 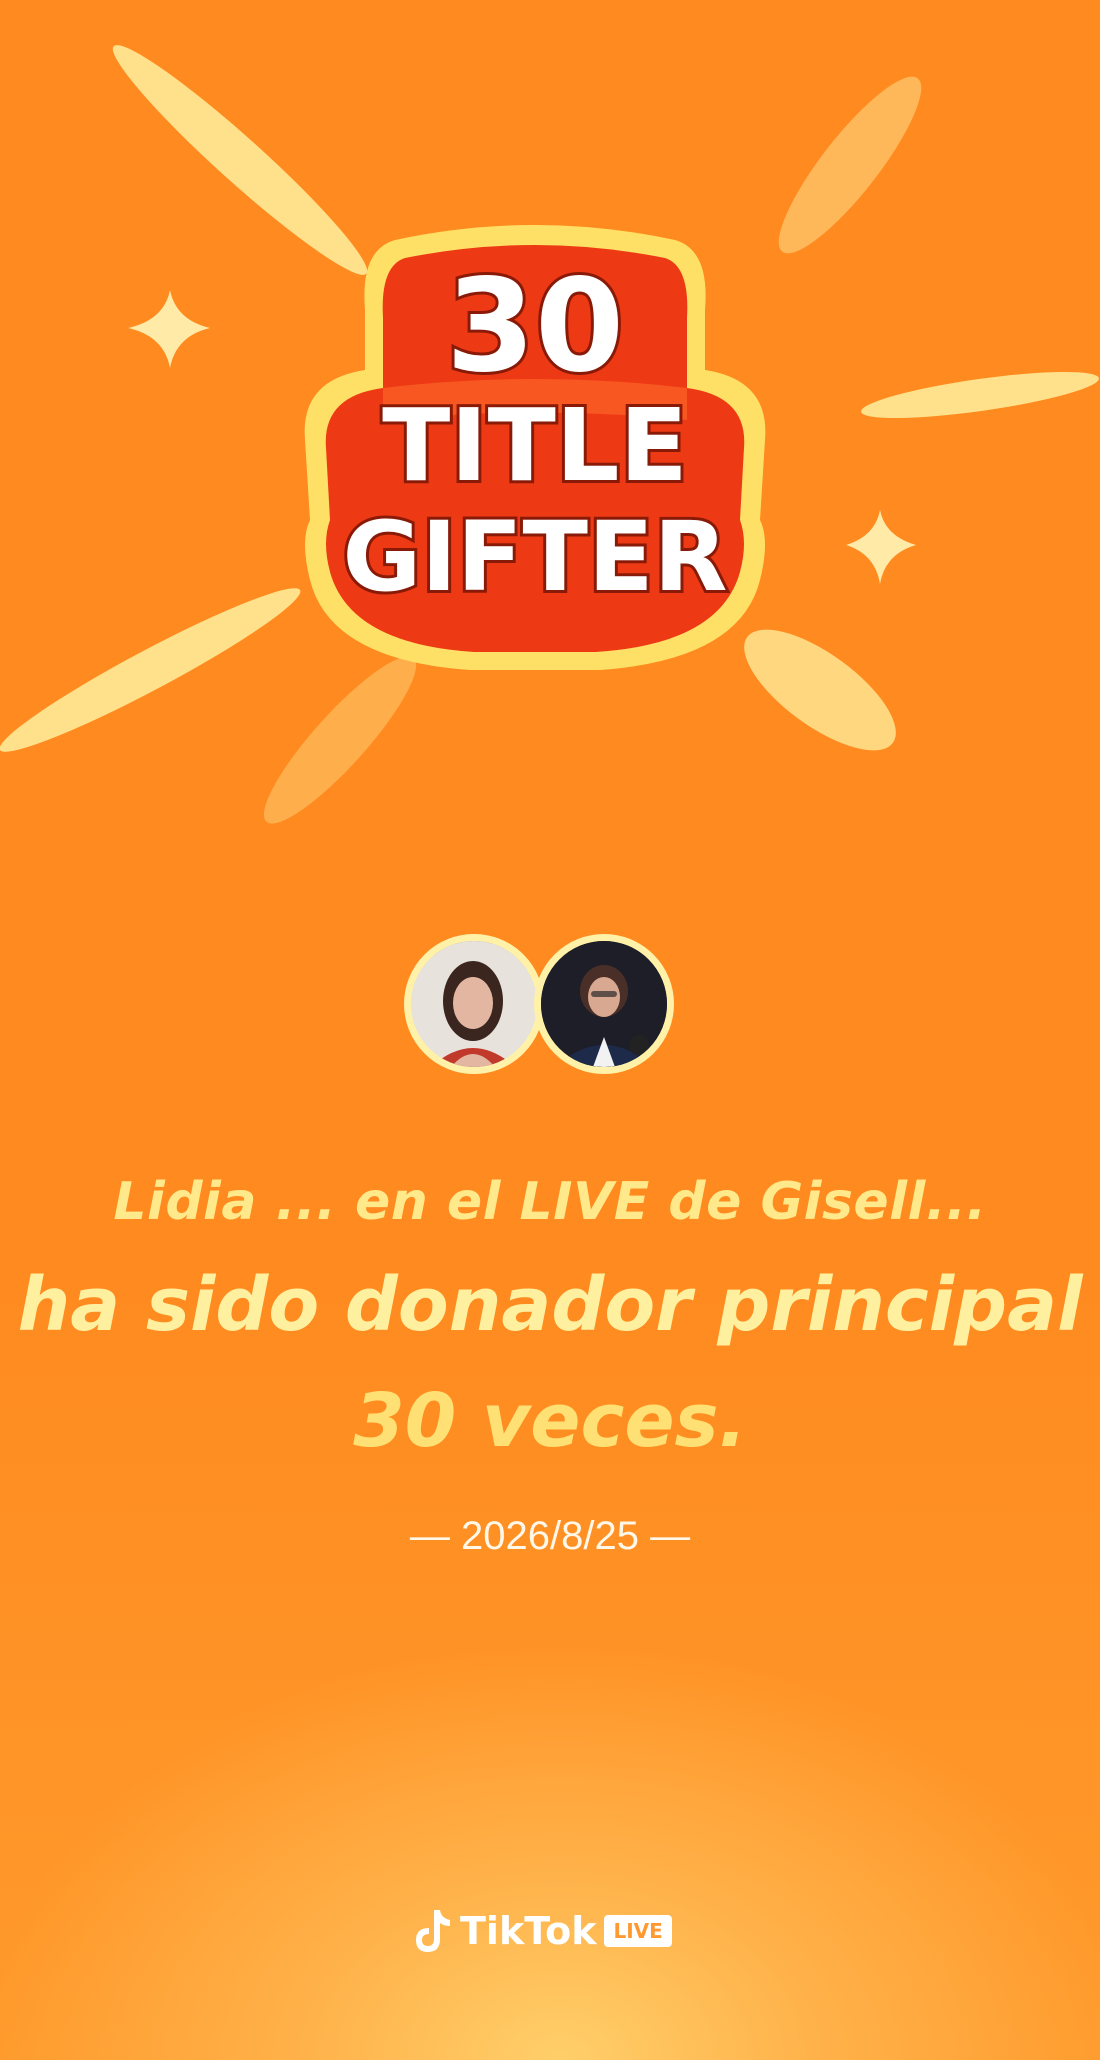 I want to click on title-gifter-badge: 30 TITLE GIFTER, so click(x=535, y=455).